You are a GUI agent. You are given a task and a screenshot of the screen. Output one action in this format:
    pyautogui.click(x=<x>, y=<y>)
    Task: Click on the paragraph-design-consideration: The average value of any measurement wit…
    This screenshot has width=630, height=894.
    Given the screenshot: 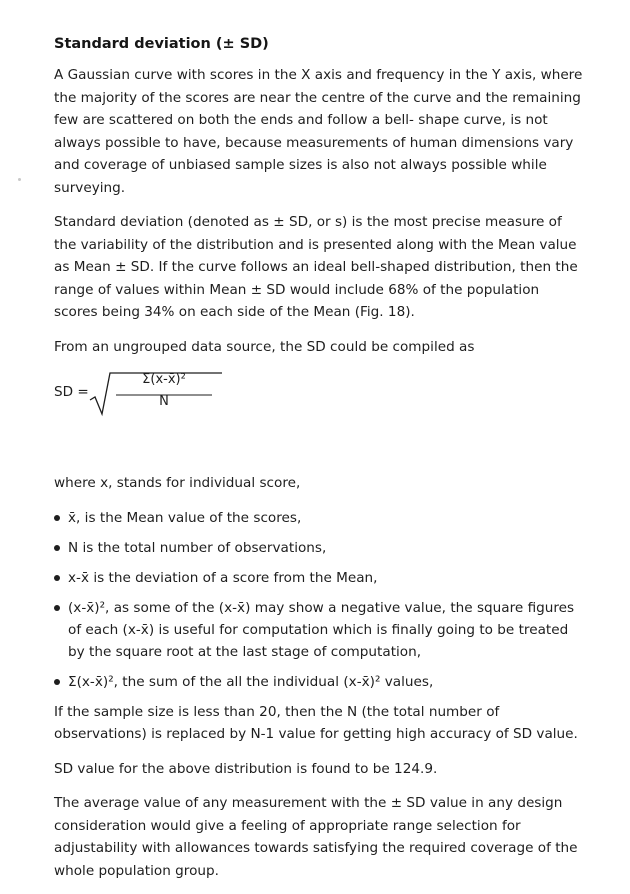 What is the action you would take?
    pyautogui.click(x=316, y=837)
    